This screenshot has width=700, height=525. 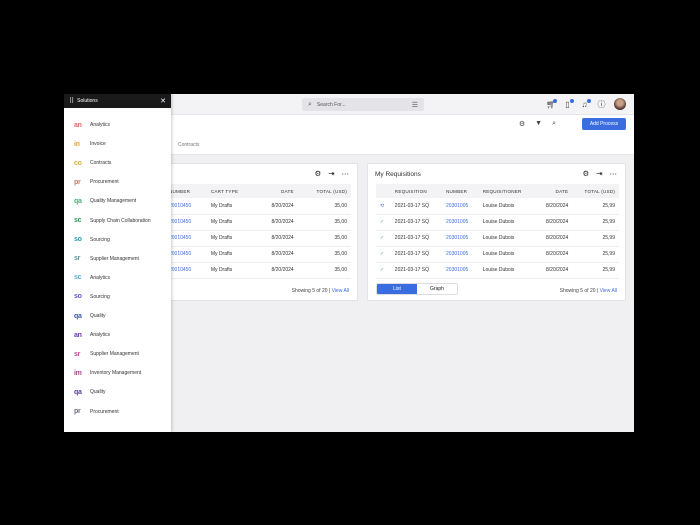 I want to click on sidebar-item-label: Inventory Management, so click(x=116, y=373).